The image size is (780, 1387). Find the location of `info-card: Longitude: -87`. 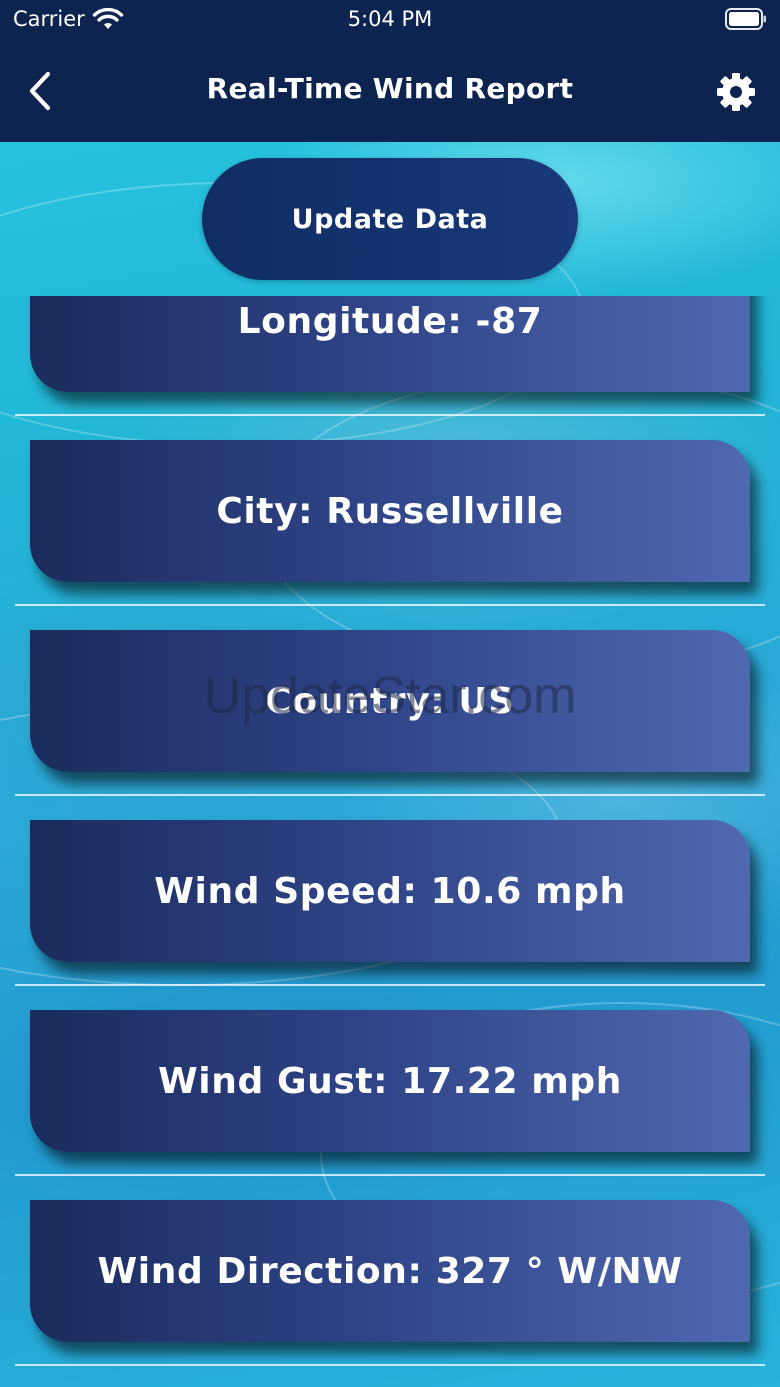

info-card: Longitude: -87 is located at coordinates (390, 344).